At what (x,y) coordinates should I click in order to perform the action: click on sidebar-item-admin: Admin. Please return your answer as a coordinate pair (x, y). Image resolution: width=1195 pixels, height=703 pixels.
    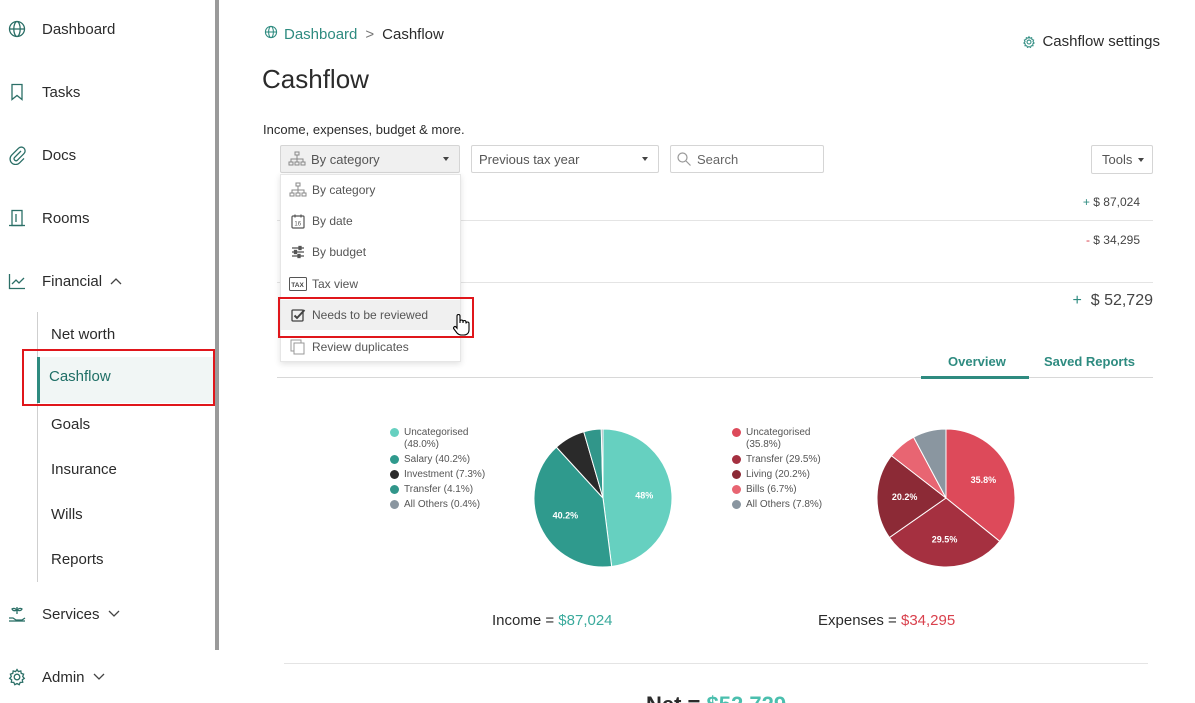
    Looking at the image, I should click on (52, 677).